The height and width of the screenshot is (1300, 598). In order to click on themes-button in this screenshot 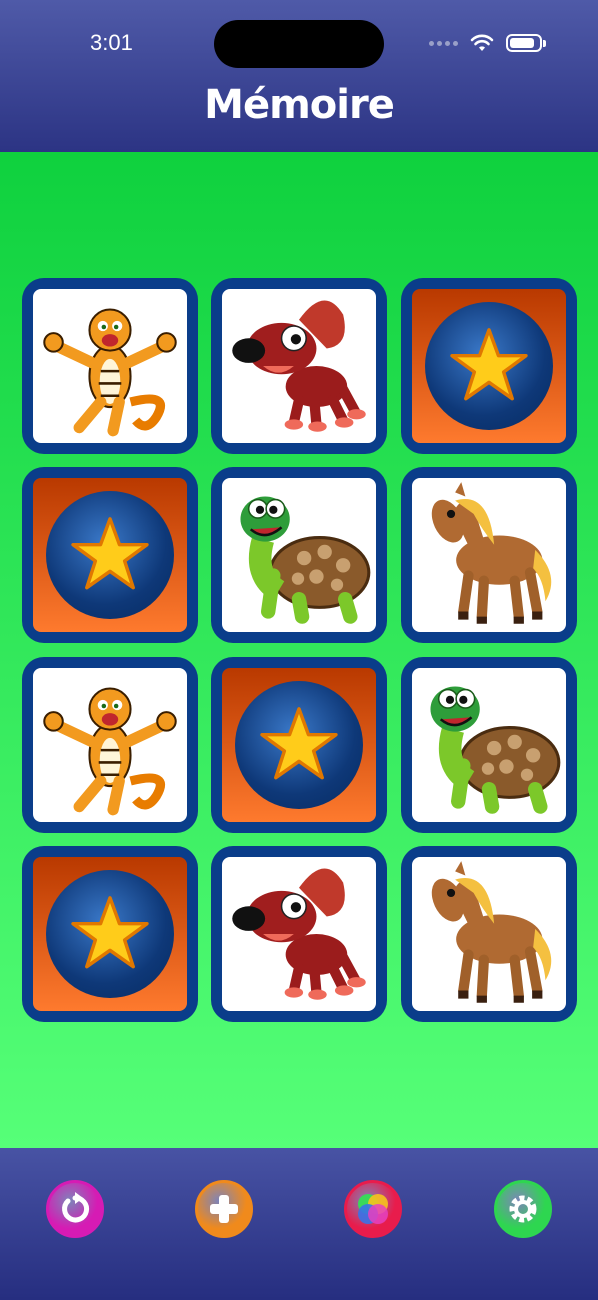, I will do `click(373, 1209)`.